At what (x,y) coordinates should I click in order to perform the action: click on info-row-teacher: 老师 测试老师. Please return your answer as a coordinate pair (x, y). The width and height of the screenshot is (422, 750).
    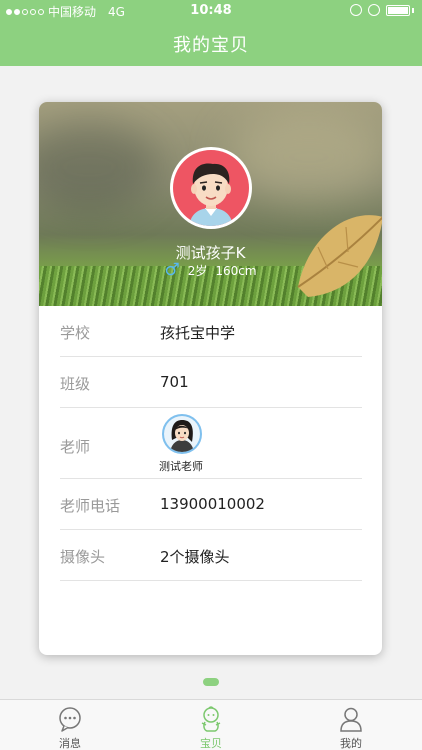
    Looking at the image, I should click on (211, 443).